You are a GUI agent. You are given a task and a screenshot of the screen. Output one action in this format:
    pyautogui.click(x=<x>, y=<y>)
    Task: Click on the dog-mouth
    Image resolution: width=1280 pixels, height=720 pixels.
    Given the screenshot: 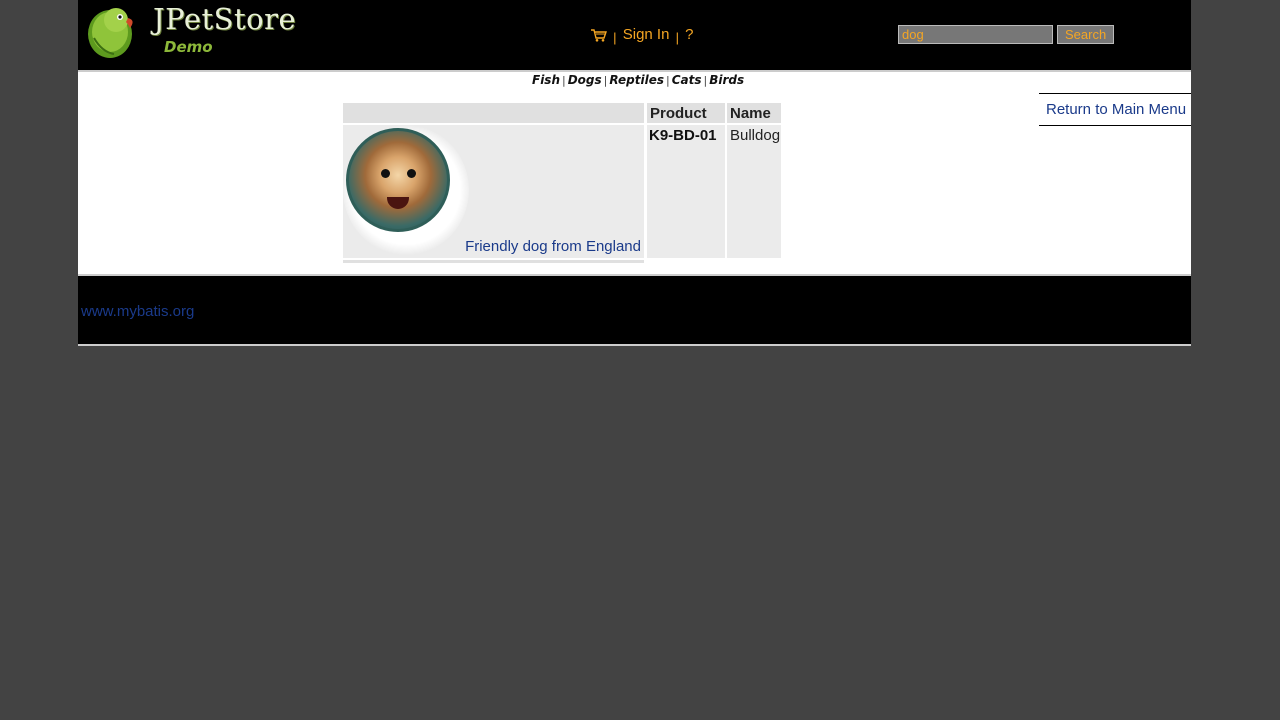 What is the action you would take?
    pyautogui.click(x=398, y=203)
    